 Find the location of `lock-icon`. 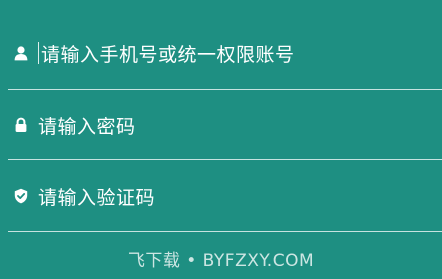

lock-icon is located at coordinates (21, 125).